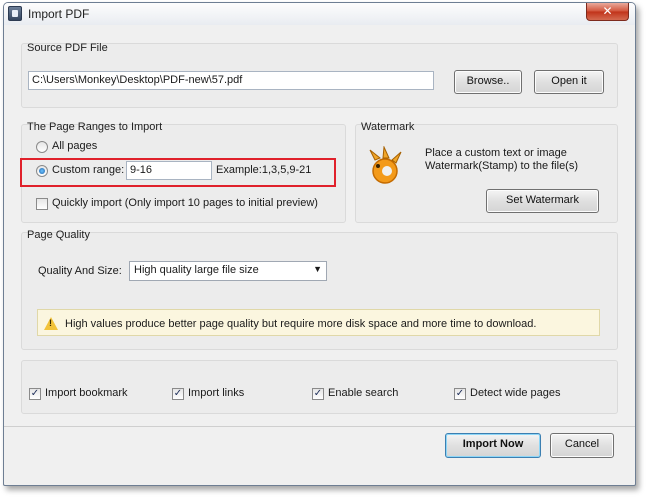  What do you see at coordinates (319, 426) in the screenshot?
I see `footer-divider` at bounding box center [319, 426].